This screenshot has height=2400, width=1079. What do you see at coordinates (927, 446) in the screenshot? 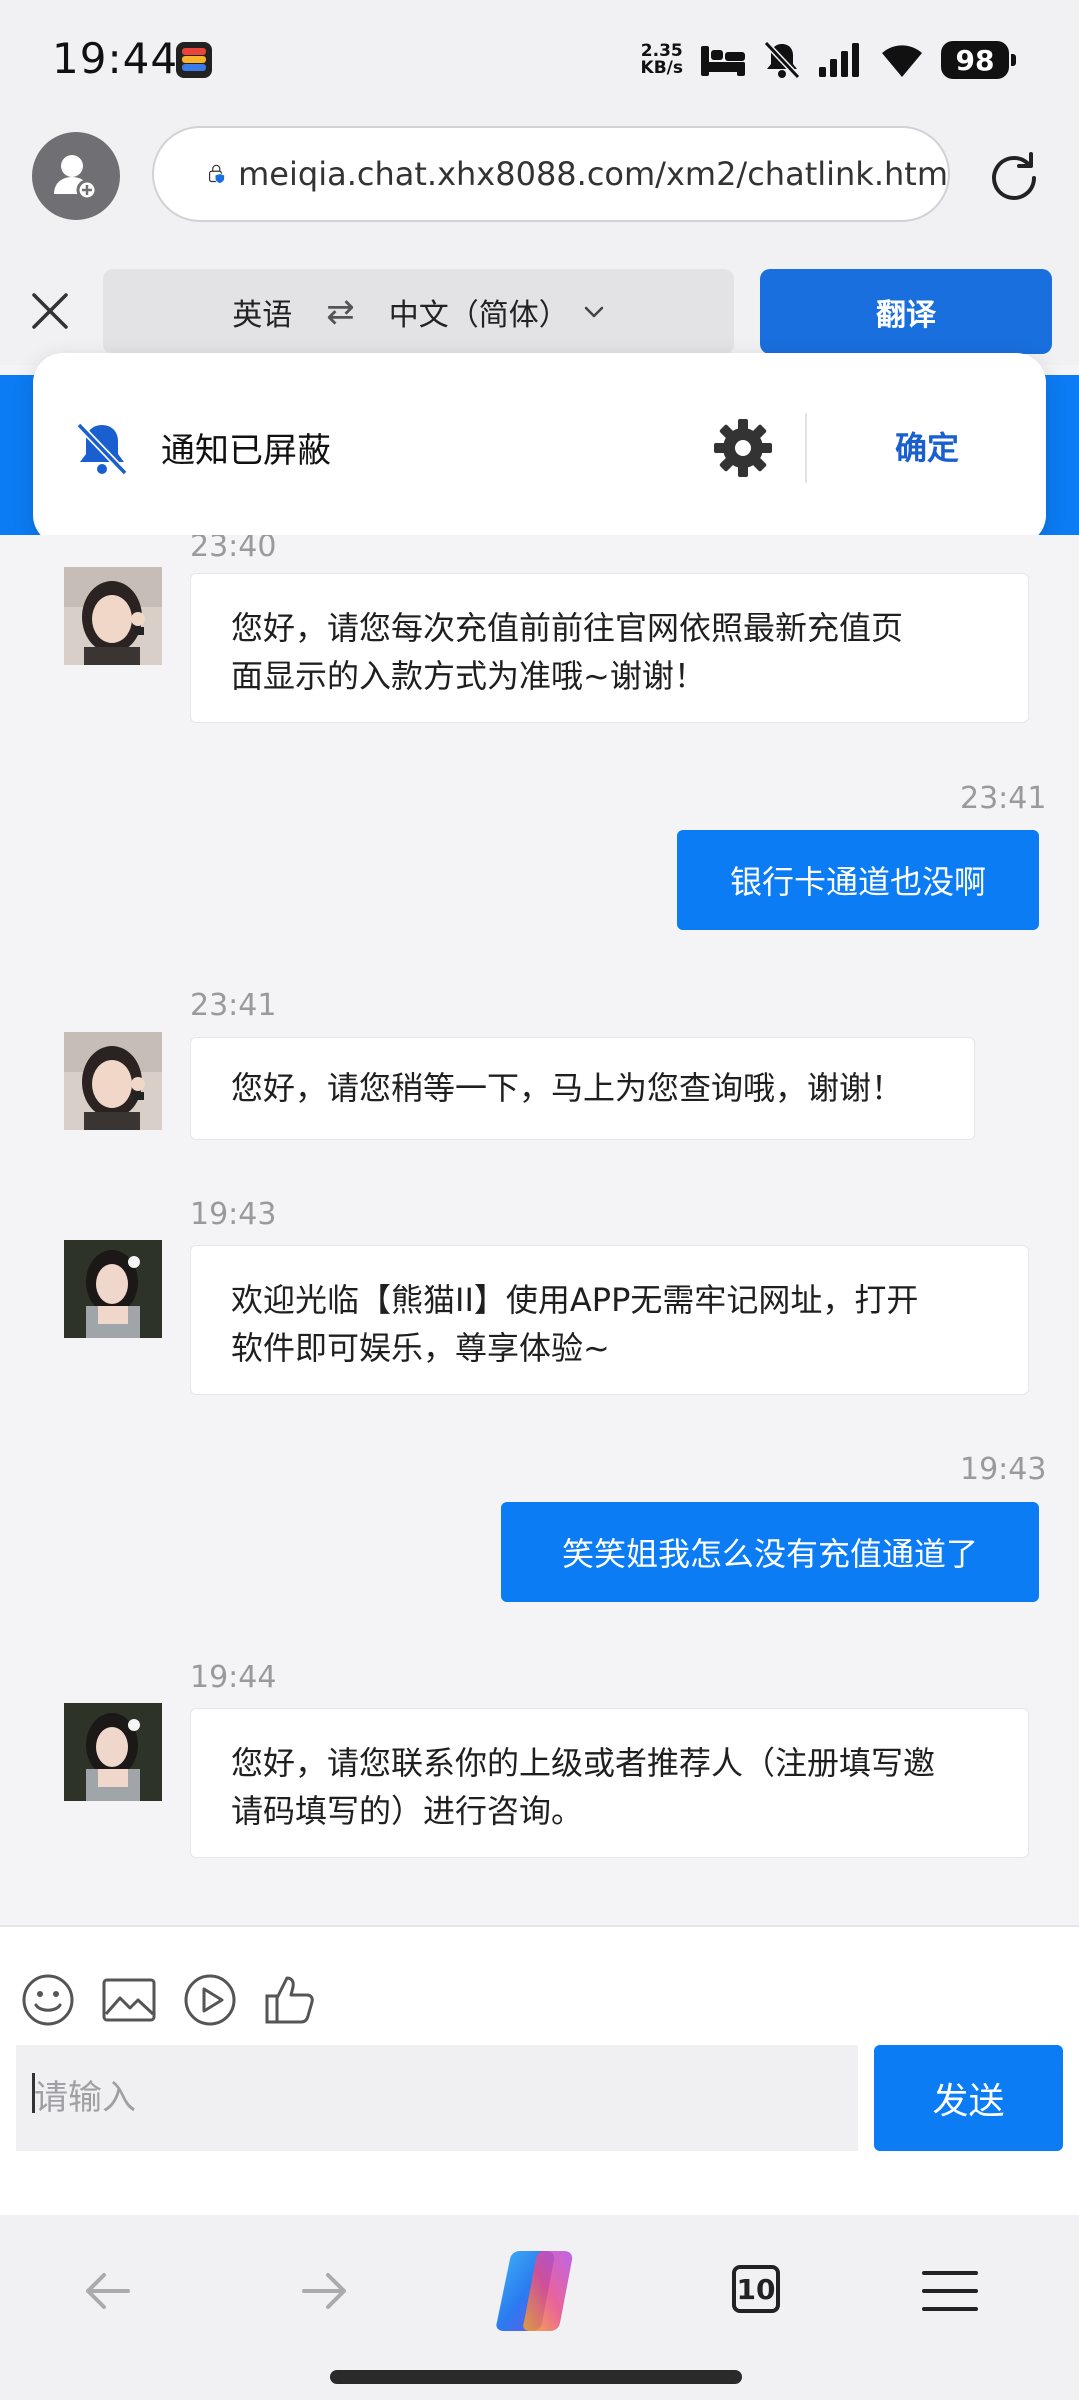
I see `confirm-button: 确定` at bounding box center [927, 446].